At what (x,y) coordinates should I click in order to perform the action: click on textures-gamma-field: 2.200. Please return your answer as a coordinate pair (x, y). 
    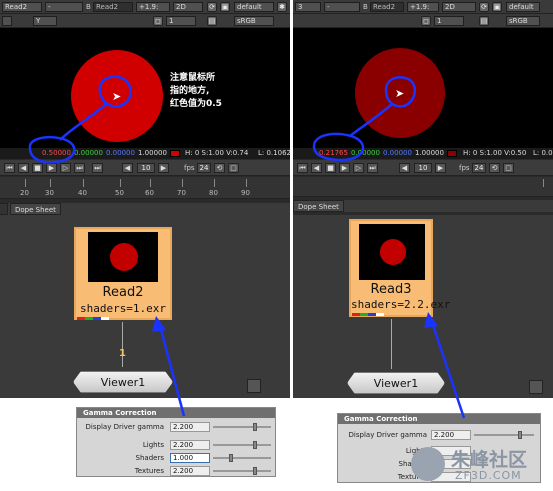
    Looking at the image, I should click on (190, 471).